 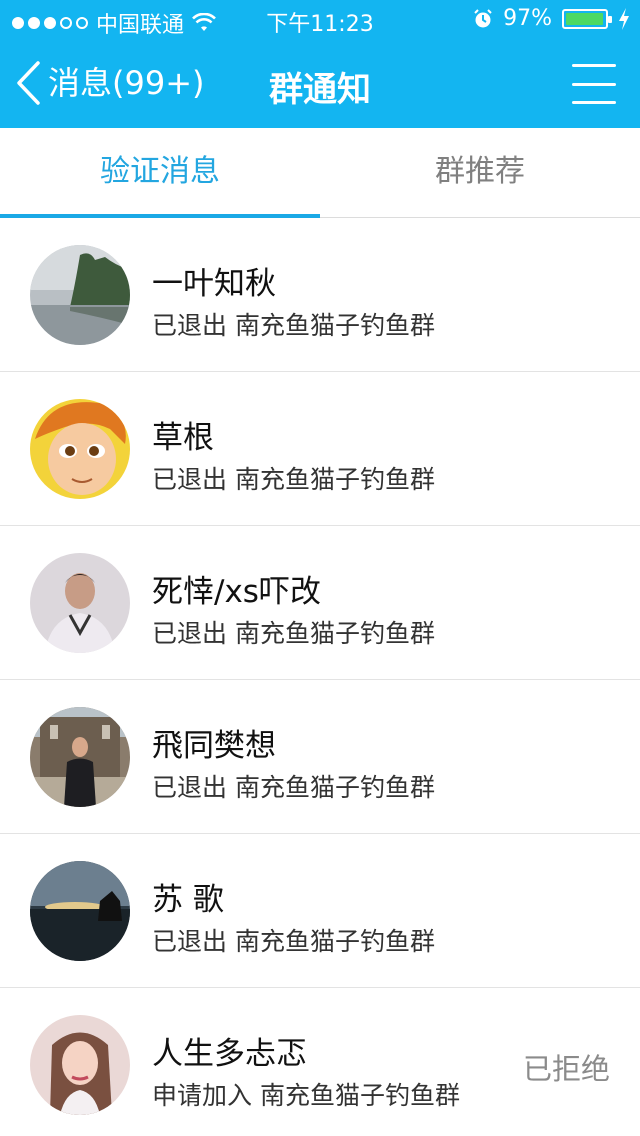 I want to click on member-name: 死悻/xs吓改, so click(x=236, y=592).